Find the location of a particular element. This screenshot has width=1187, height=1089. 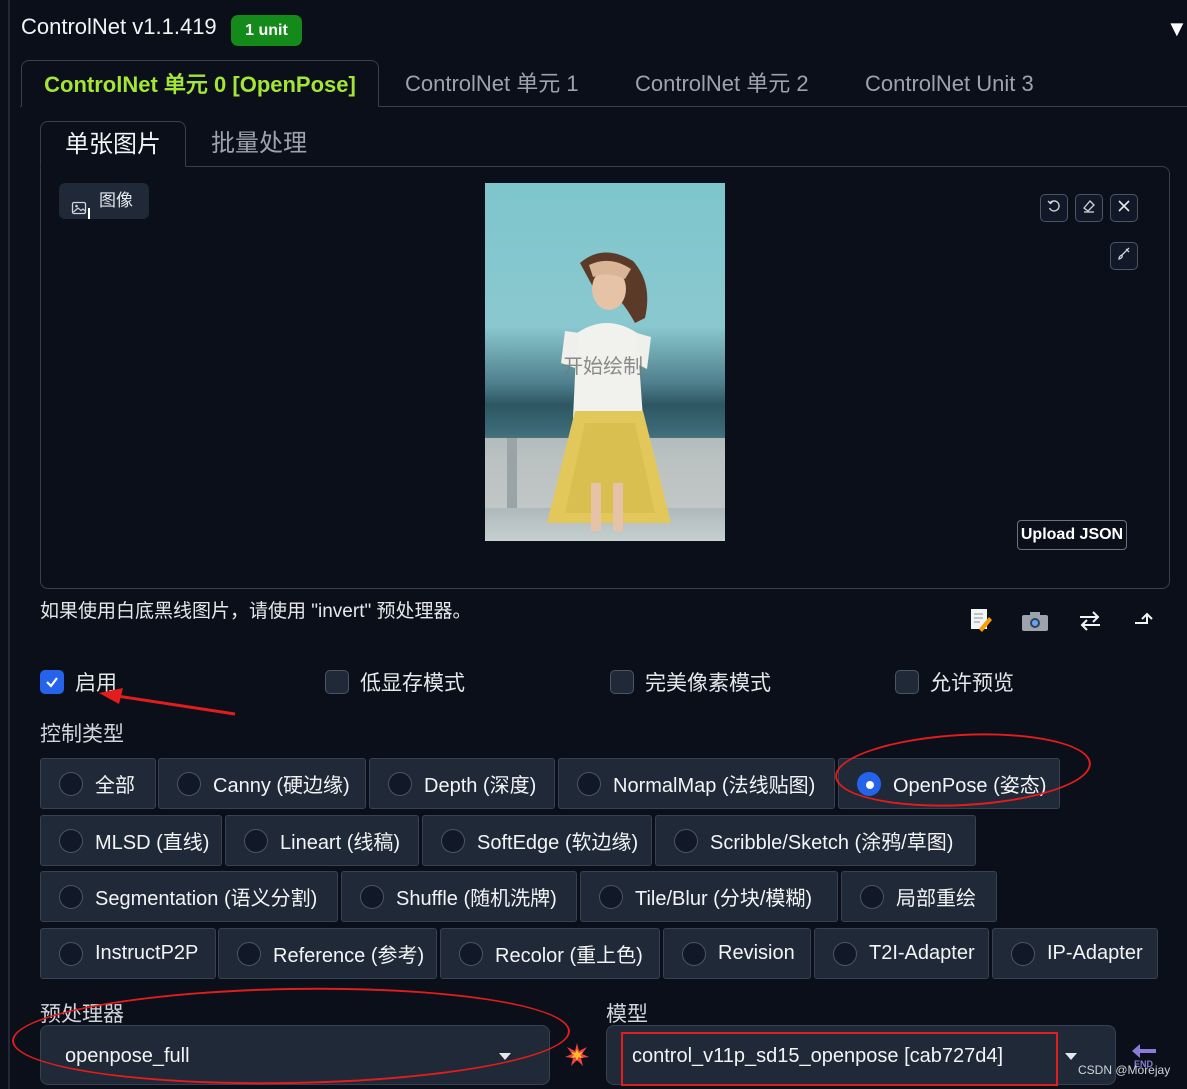

send-dimensions-button is located at coordinates (1145, 622).